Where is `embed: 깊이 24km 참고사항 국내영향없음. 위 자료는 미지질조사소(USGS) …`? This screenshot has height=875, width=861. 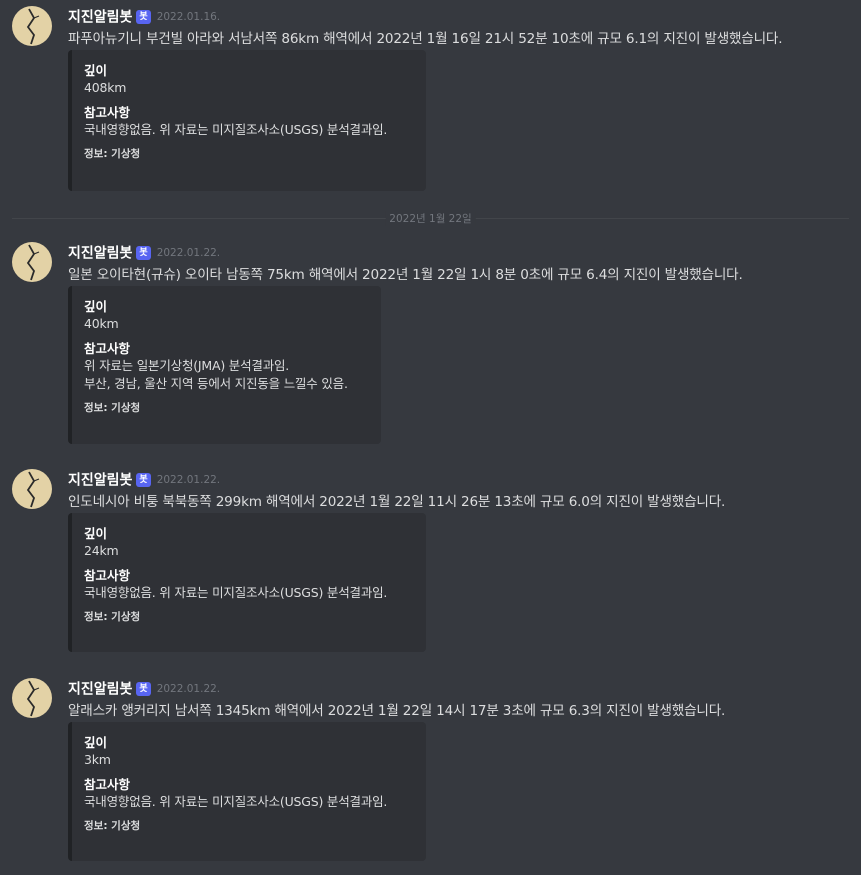
embed: 깊이 24km 참고사항 국내영향없음. 위 자료는 미지질조사소(USGS) … is located at coordinates (247, 582).